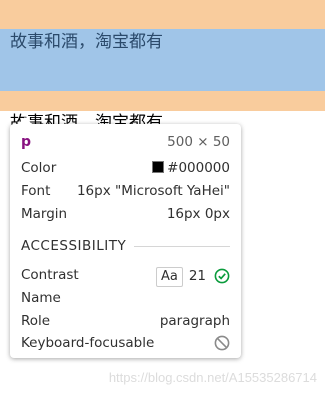 Image resolution: width=325 pixels, height=398 pixels. I want to click on check-circle-icon, so click(222, 278).